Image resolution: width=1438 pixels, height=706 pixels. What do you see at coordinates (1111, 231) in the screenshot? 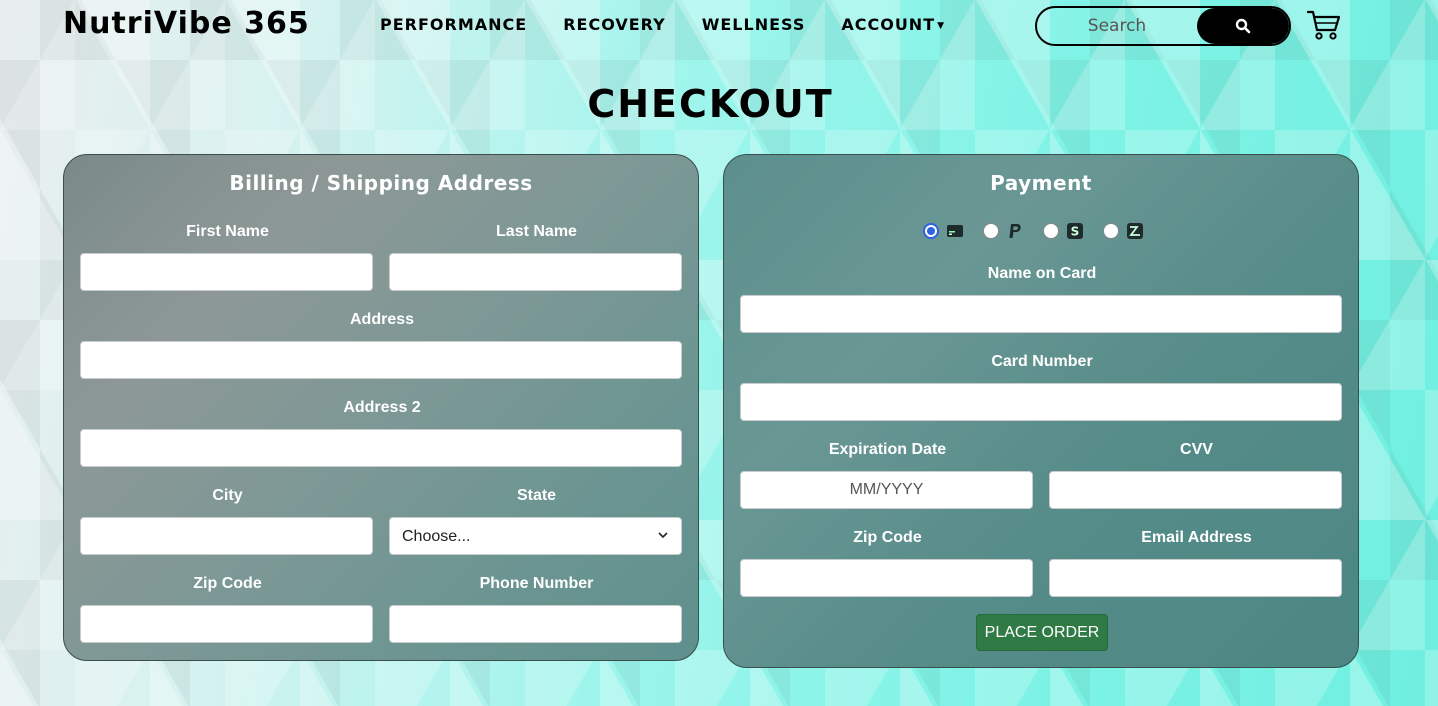
I see `radio-afterpay` at bounding box center [1111, 231].